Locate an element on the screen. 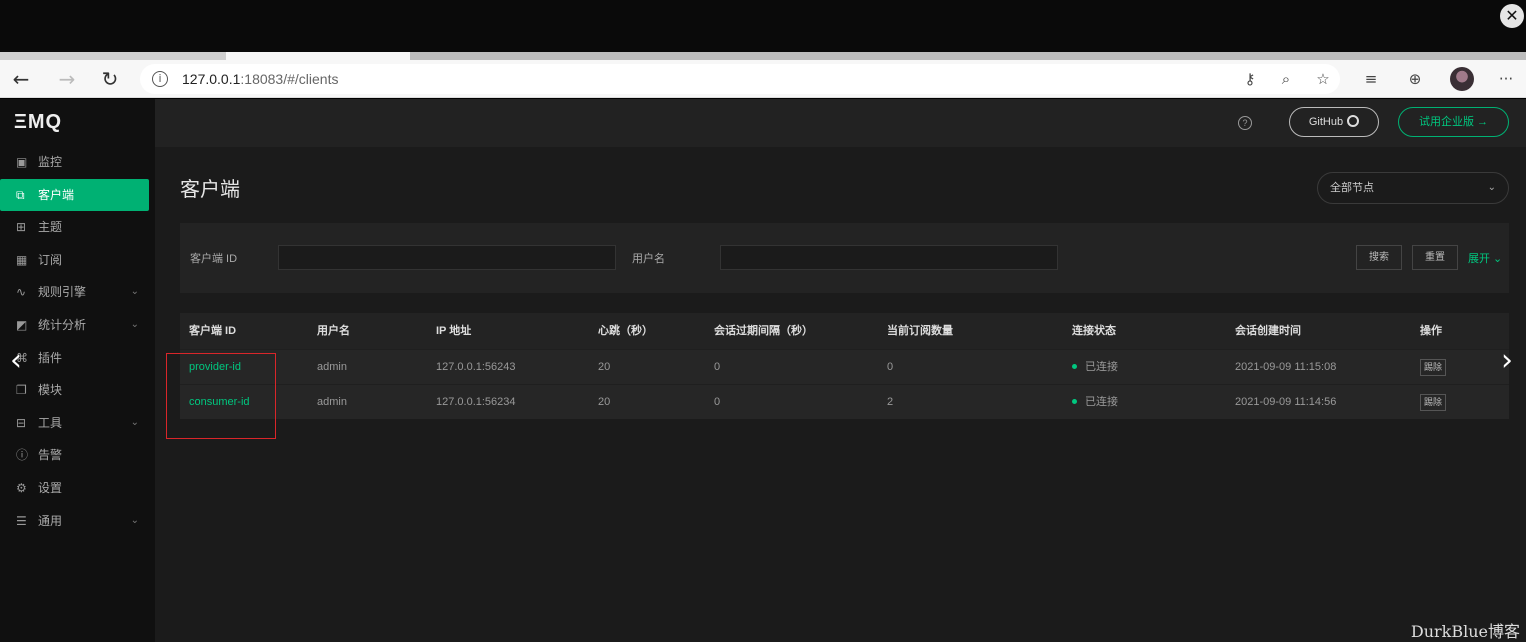  help-icon: ? is located at coordinates (1245, 123).